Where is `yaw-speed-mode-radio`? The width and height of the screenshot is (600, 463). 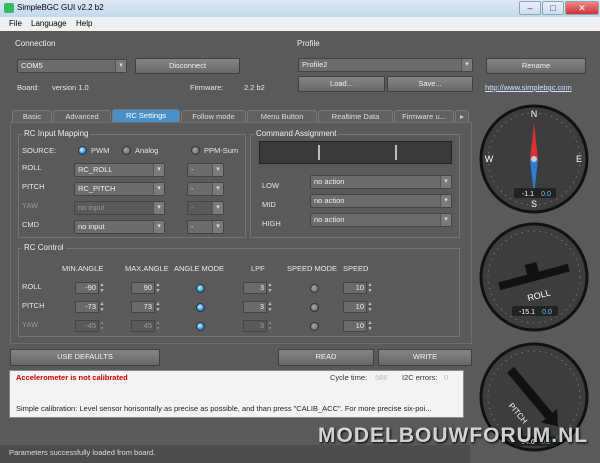 yaw-speed-mode-radio is located at coordinates (314, 326).